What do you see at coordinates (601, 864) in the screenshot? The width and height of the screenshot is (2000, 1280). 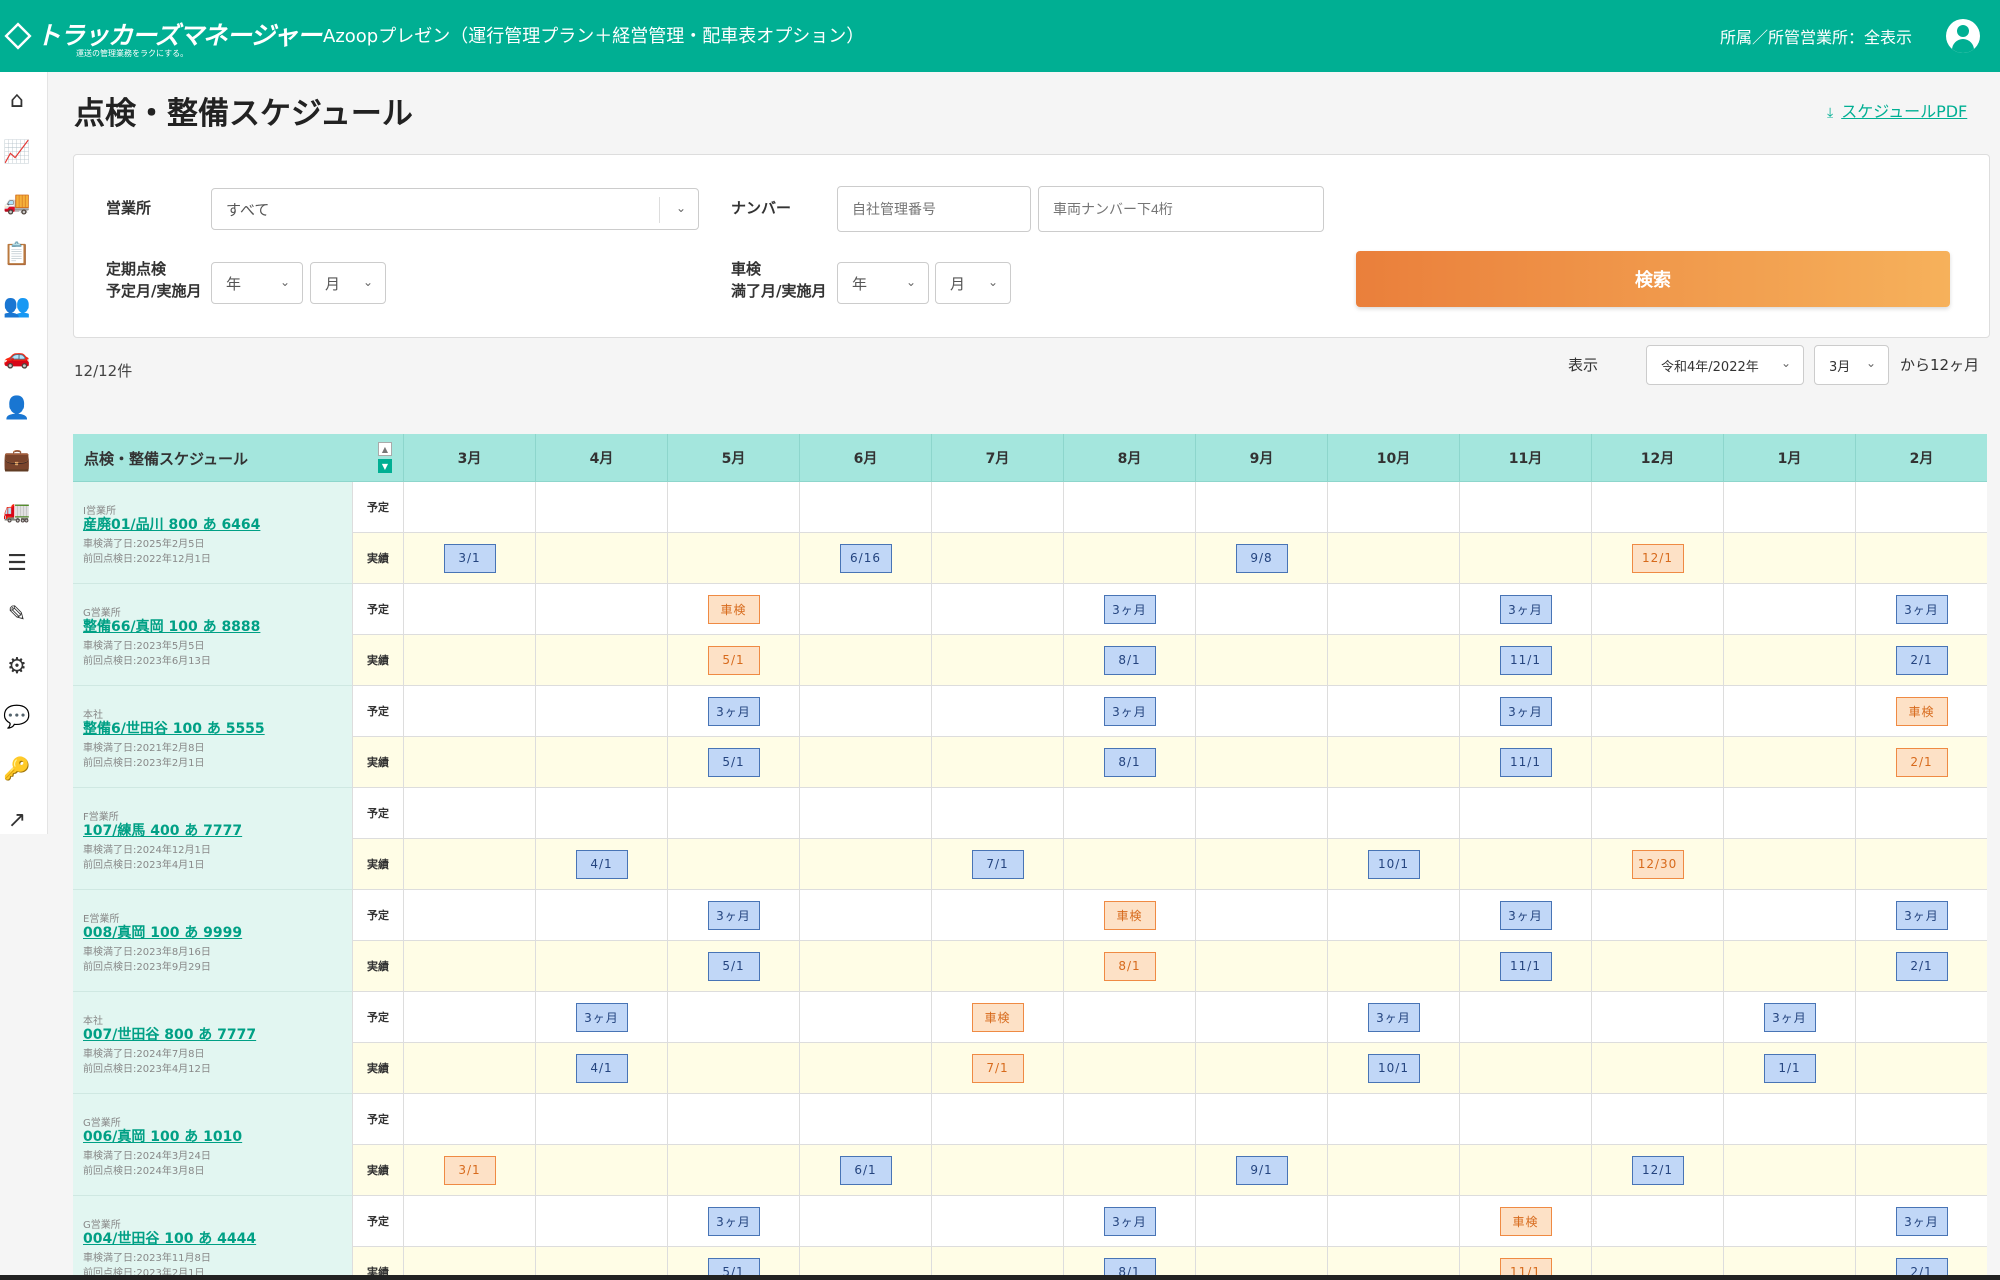 I see `actual-badge: 4/1` at bounding box center [601, 864].